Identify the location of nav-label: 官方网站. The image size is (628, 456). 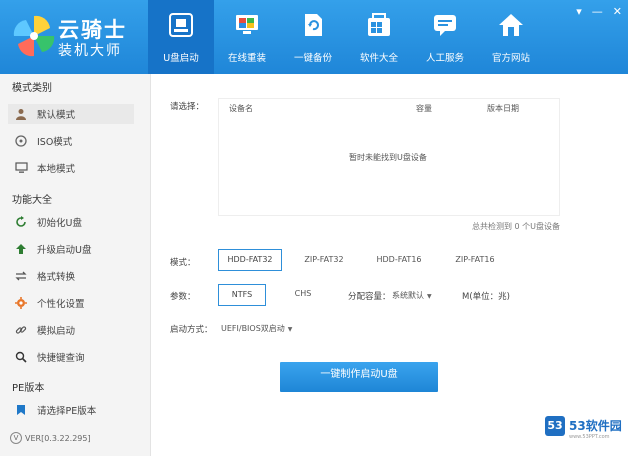
(510, 58).